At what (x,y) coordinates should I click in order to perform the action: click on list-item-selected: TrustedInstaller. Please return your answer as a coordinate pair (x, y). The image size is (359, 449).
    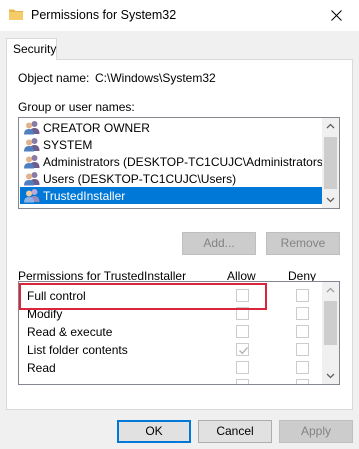
    Looking at the image, I should click on (171, 195).